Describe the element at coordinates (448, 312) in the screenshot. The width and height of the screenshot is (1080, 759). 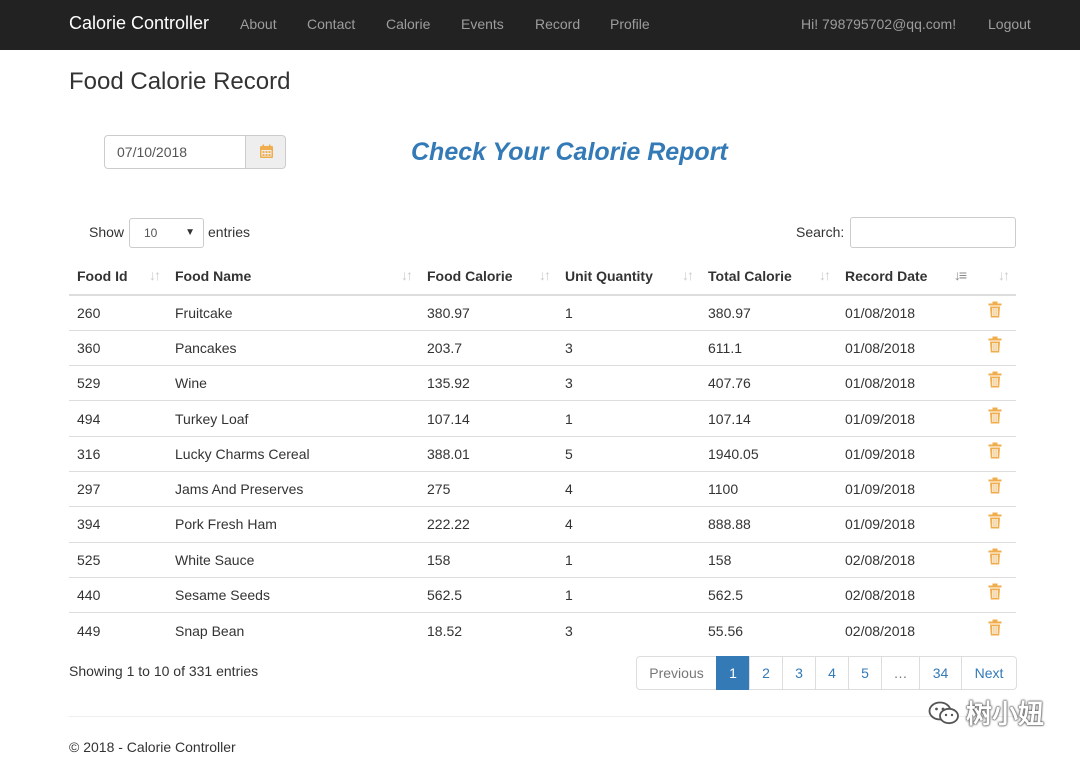
I see `cell-calorie: 380.97` at that location.